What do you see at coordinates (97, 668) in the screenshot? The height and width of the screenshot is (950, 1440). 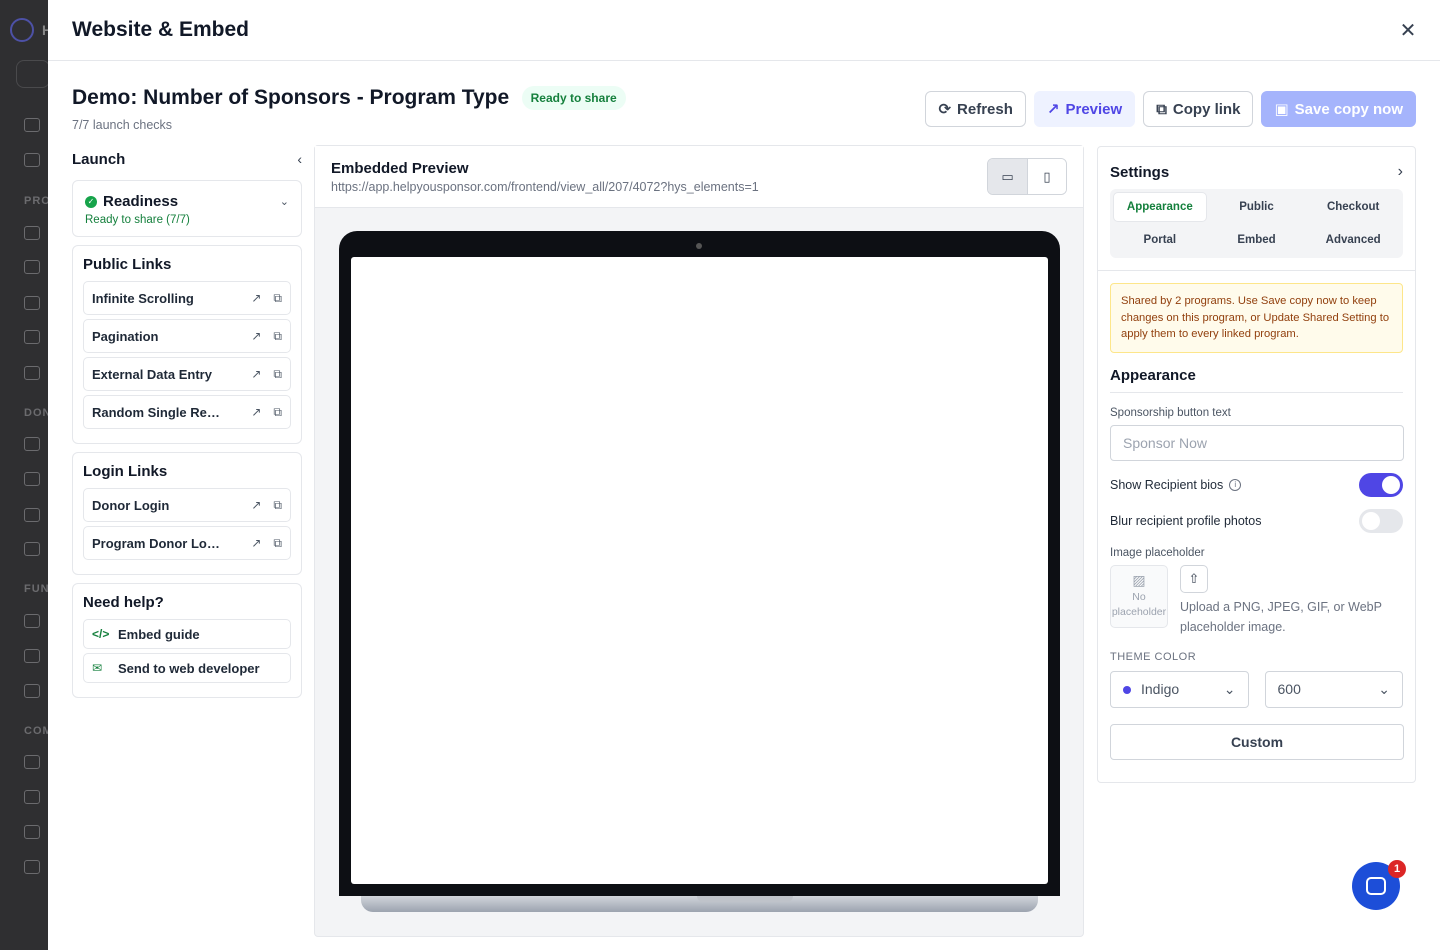 I see `mail-icon: ✉` at bounding box center [97, 668].